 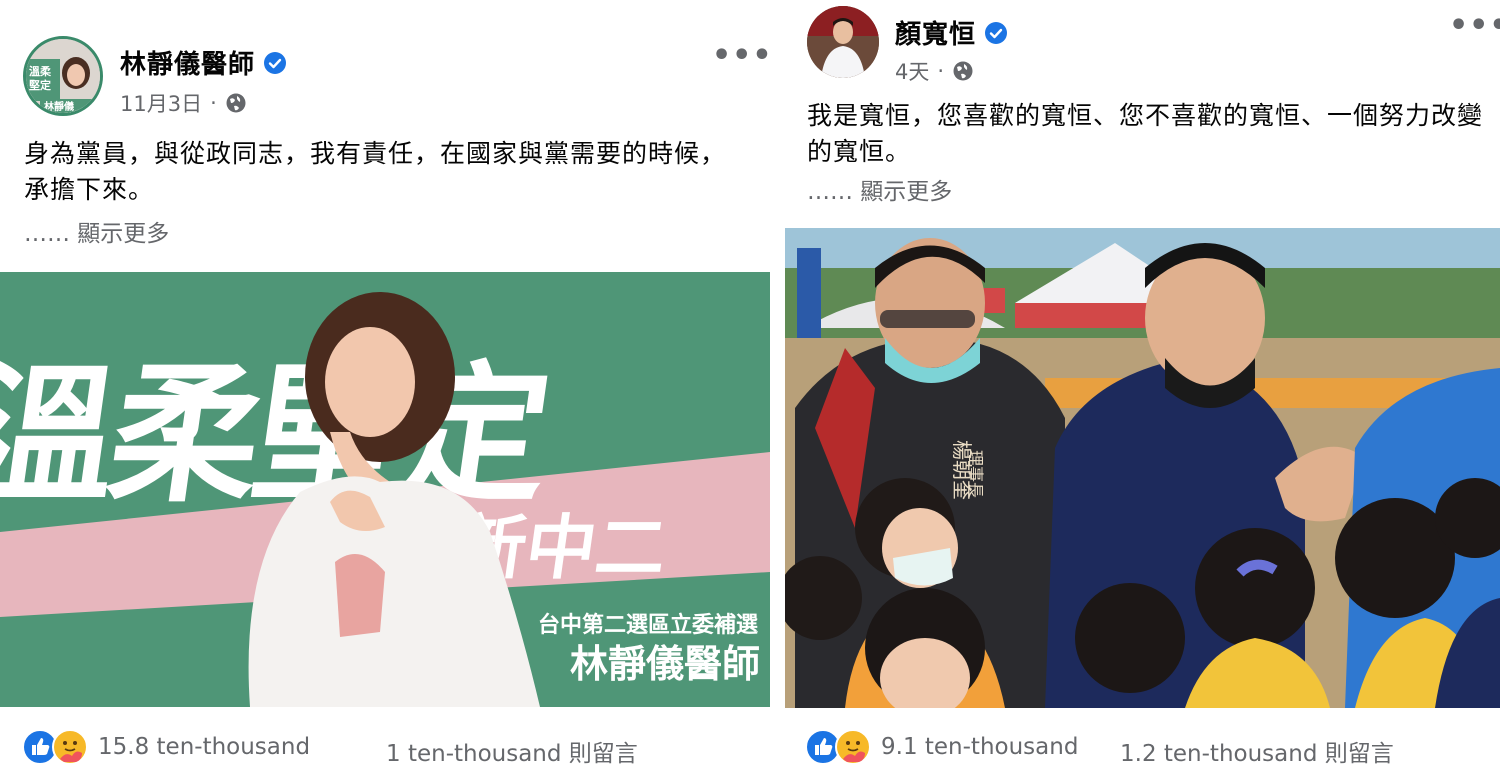 I want to click on avatar-text-1: 溫柔, so click(x=40, y=71).